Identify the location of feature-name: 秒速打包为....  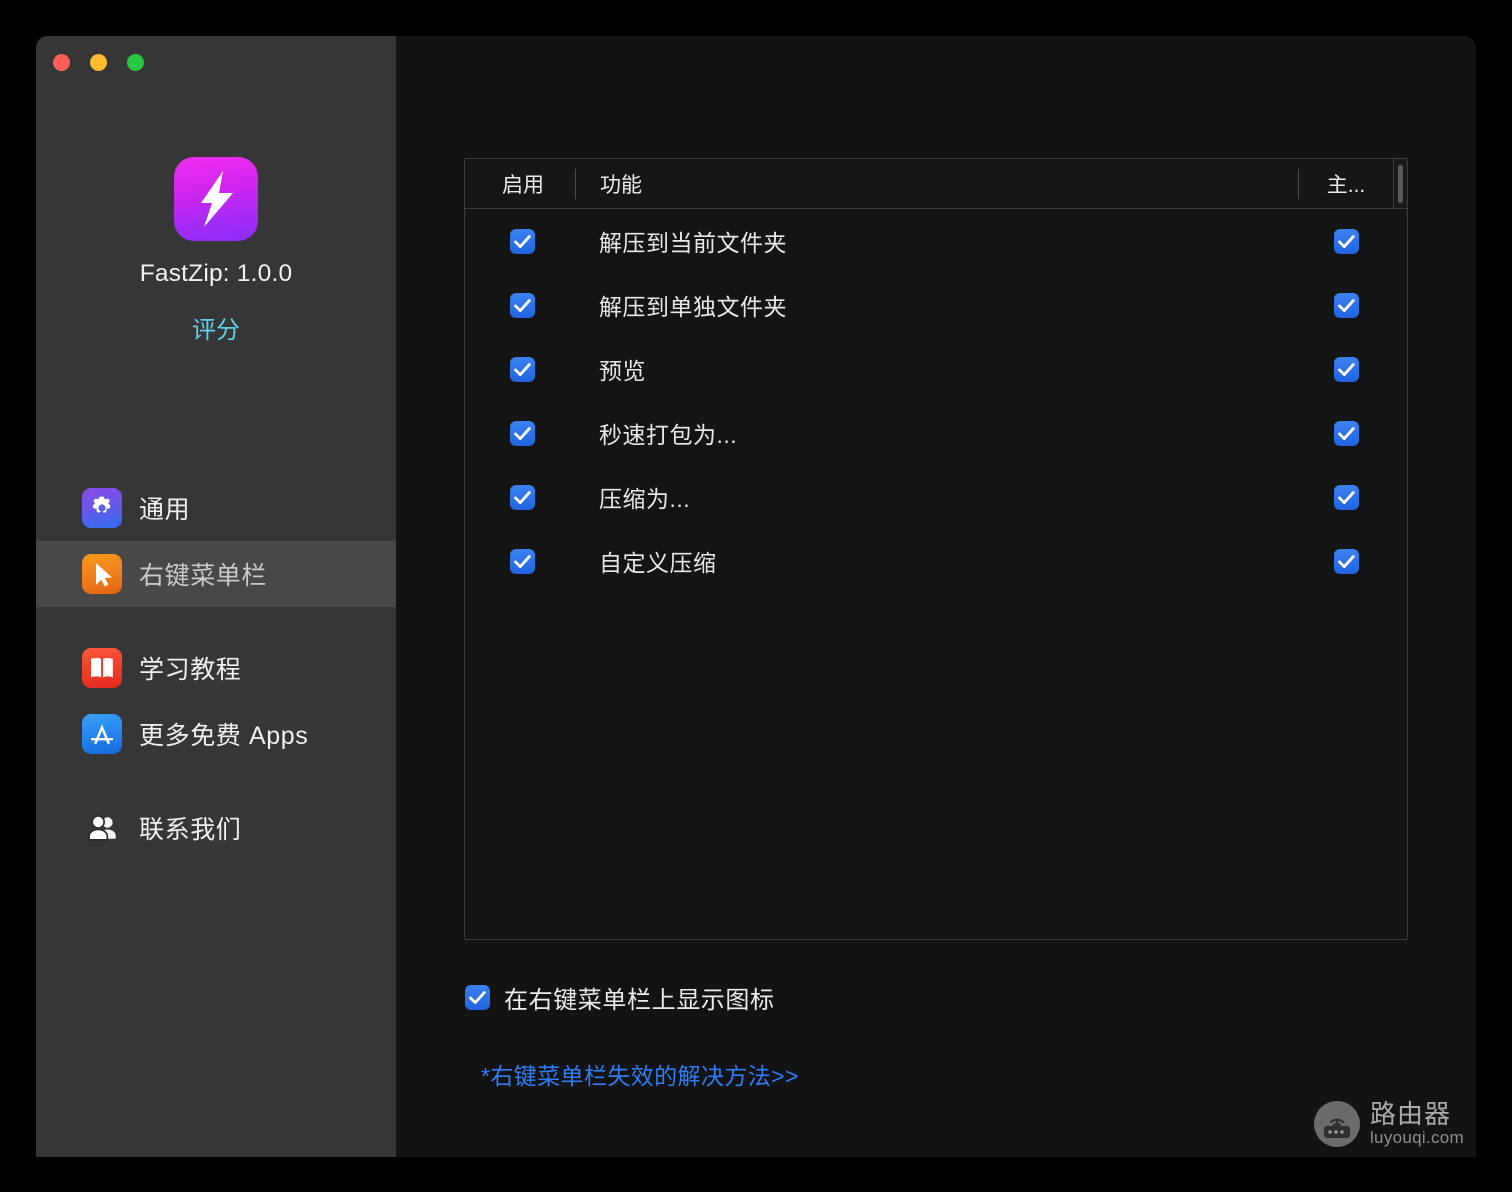
(668, 435).